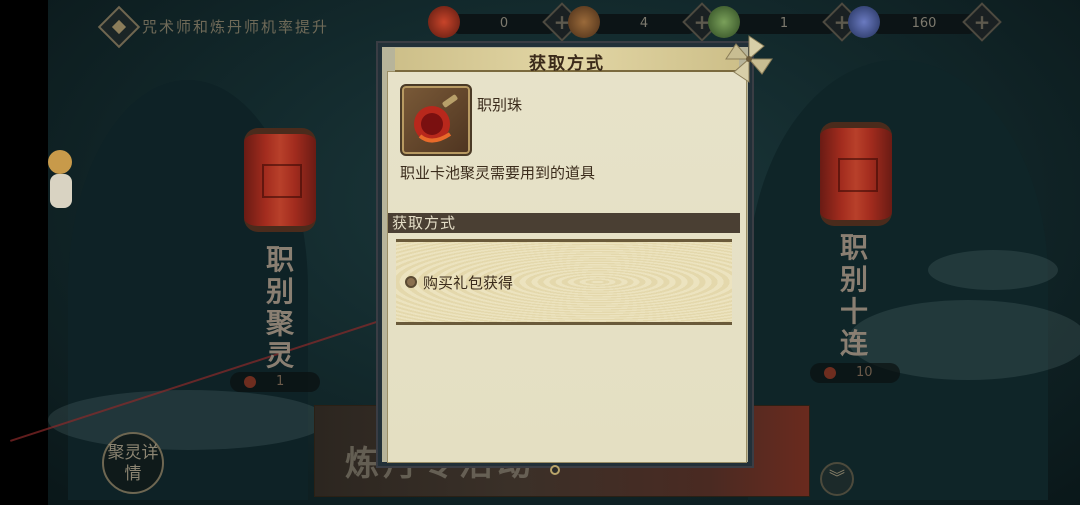 Image resolution: width=1080 pixels, height=505 pixels. Describe the element at coordinates (60, 162) in the screenshot. I see `mascot-head` at that location.